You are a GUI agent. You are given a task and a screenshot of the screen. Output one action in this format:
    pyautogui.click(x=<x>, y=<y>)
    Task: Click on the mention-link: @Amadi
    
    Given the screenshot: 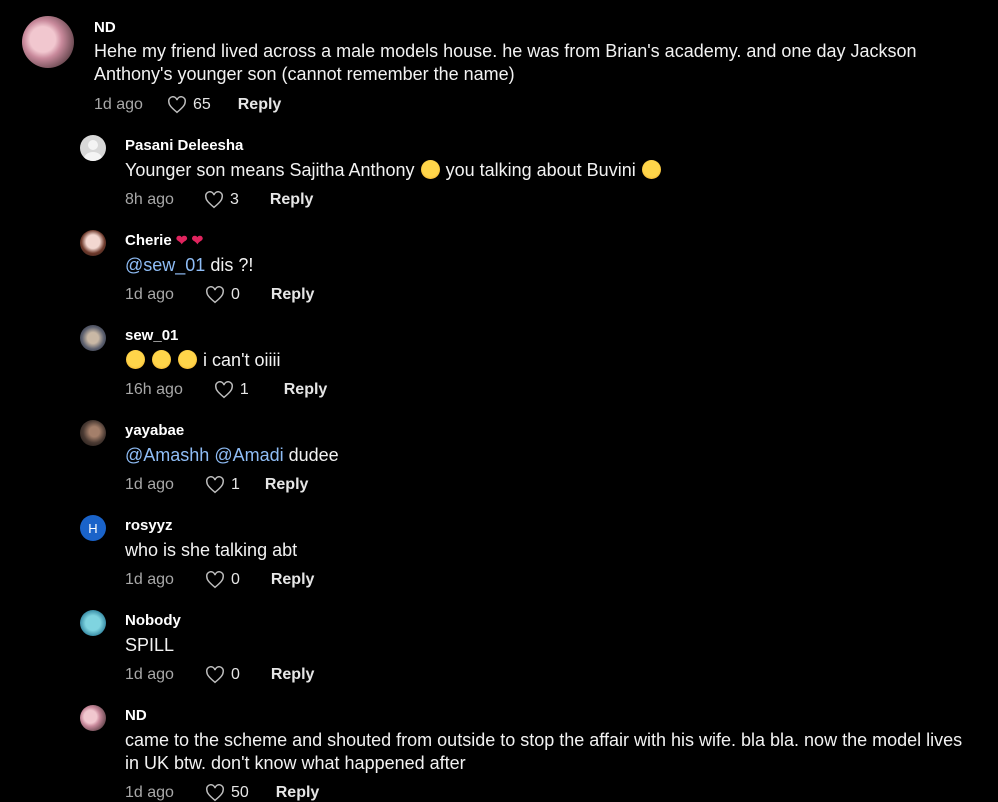 What is the action you would take?
    pyautogui.click(x=248, y=455)
    